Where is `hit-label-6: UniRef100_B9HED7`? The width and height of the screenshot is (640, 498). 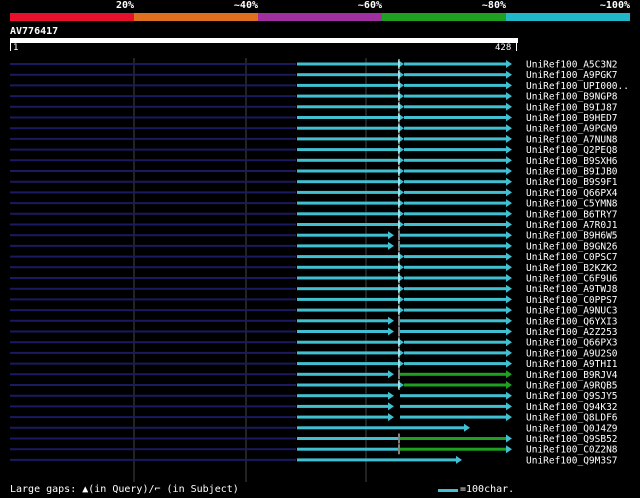 hit-label-6: UniRef100_B9HED7 is located at coordinates (572, 118).